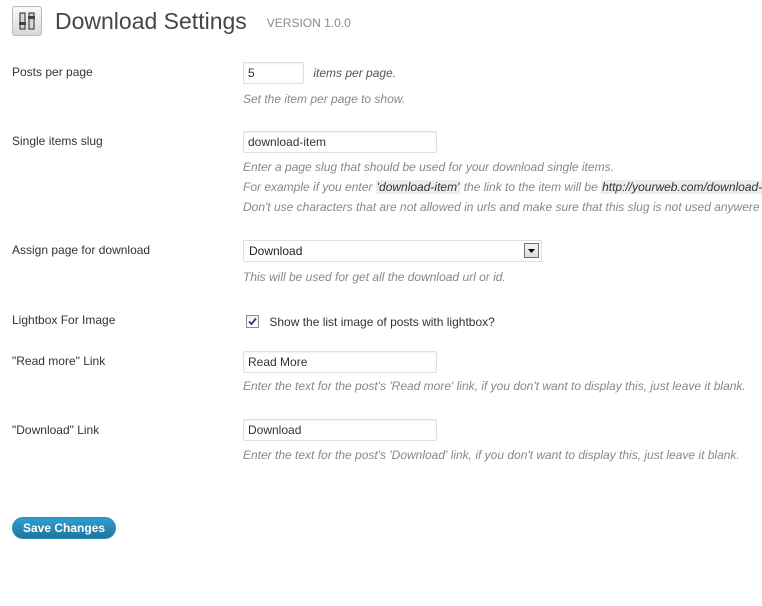 The height and width of the screenshot is (606, 762). What do you see at coordinates (81, 250) in the screenshot?
I see `assign-page-label: Assign page for download` at bounding box center [81, 250].